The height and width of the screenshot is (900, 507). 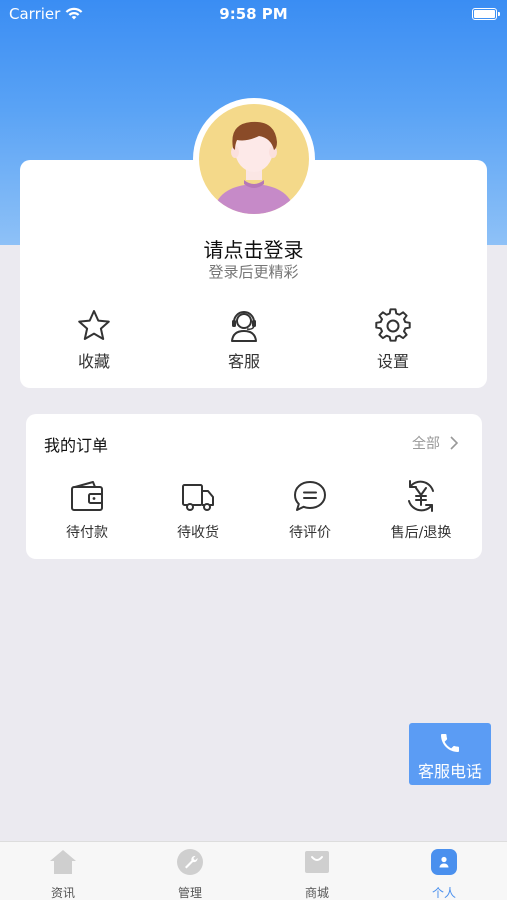 I want to click on headset-icon, so click(x=244, y=326).